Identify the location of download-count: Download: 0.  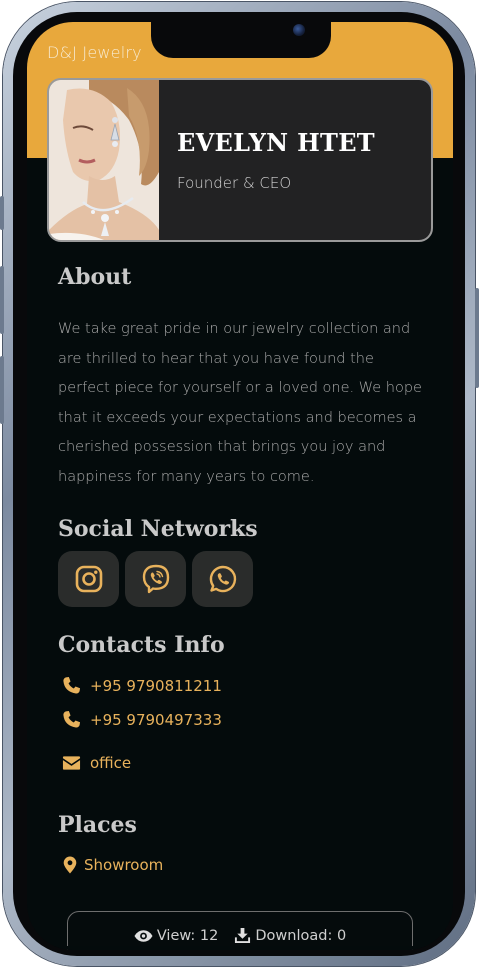
(290, 935).